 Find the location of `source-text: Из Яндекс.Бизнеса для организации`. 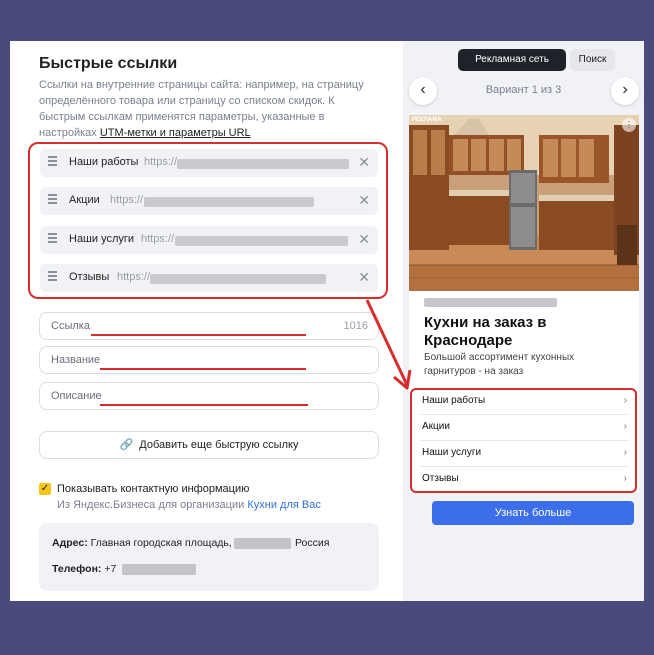

source-text: Из Яндекс.Бизнеса для организации is located at coordinates (151, 505).